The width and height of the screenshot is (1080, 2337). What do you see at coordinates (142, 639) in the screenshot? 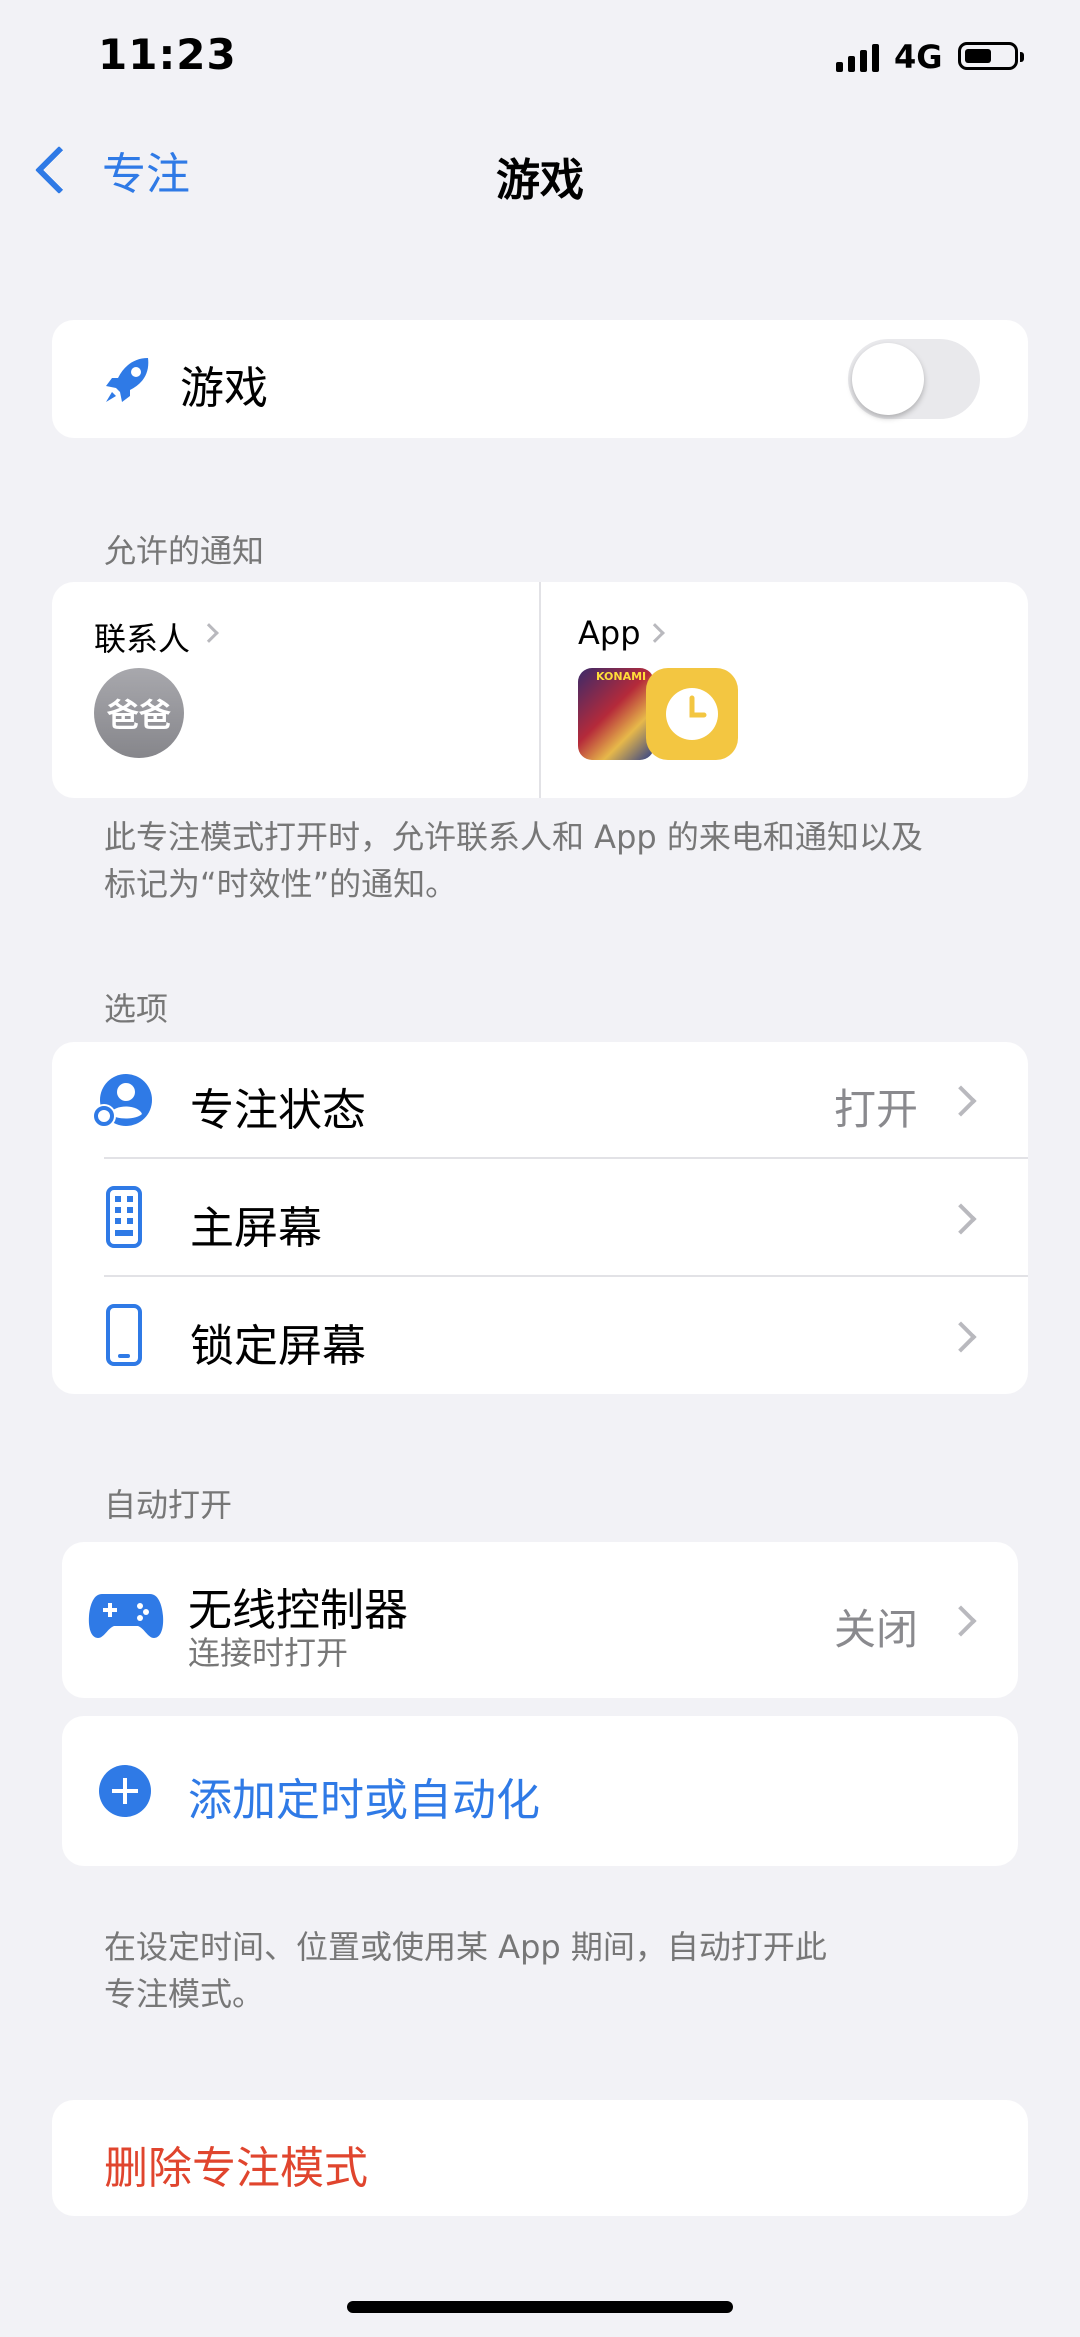
I see `people-label: 联系人` at bounding box center [142, 639].